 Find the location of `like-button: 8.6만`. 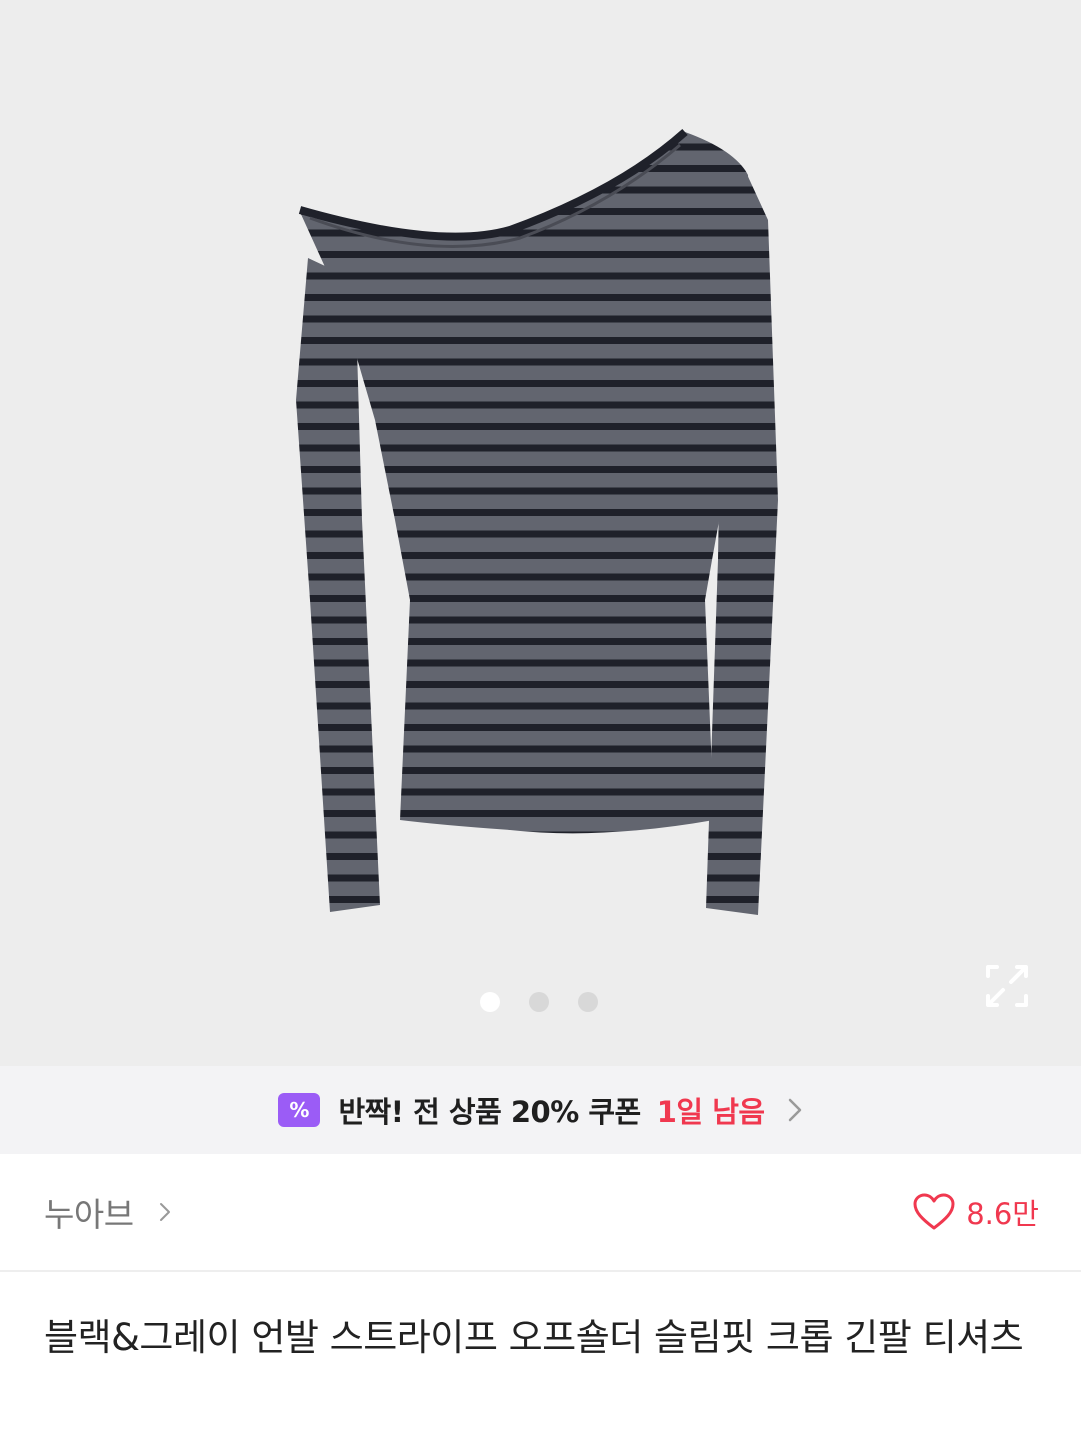

like-button: 8.6만 is located at coordinates (975, 1212).